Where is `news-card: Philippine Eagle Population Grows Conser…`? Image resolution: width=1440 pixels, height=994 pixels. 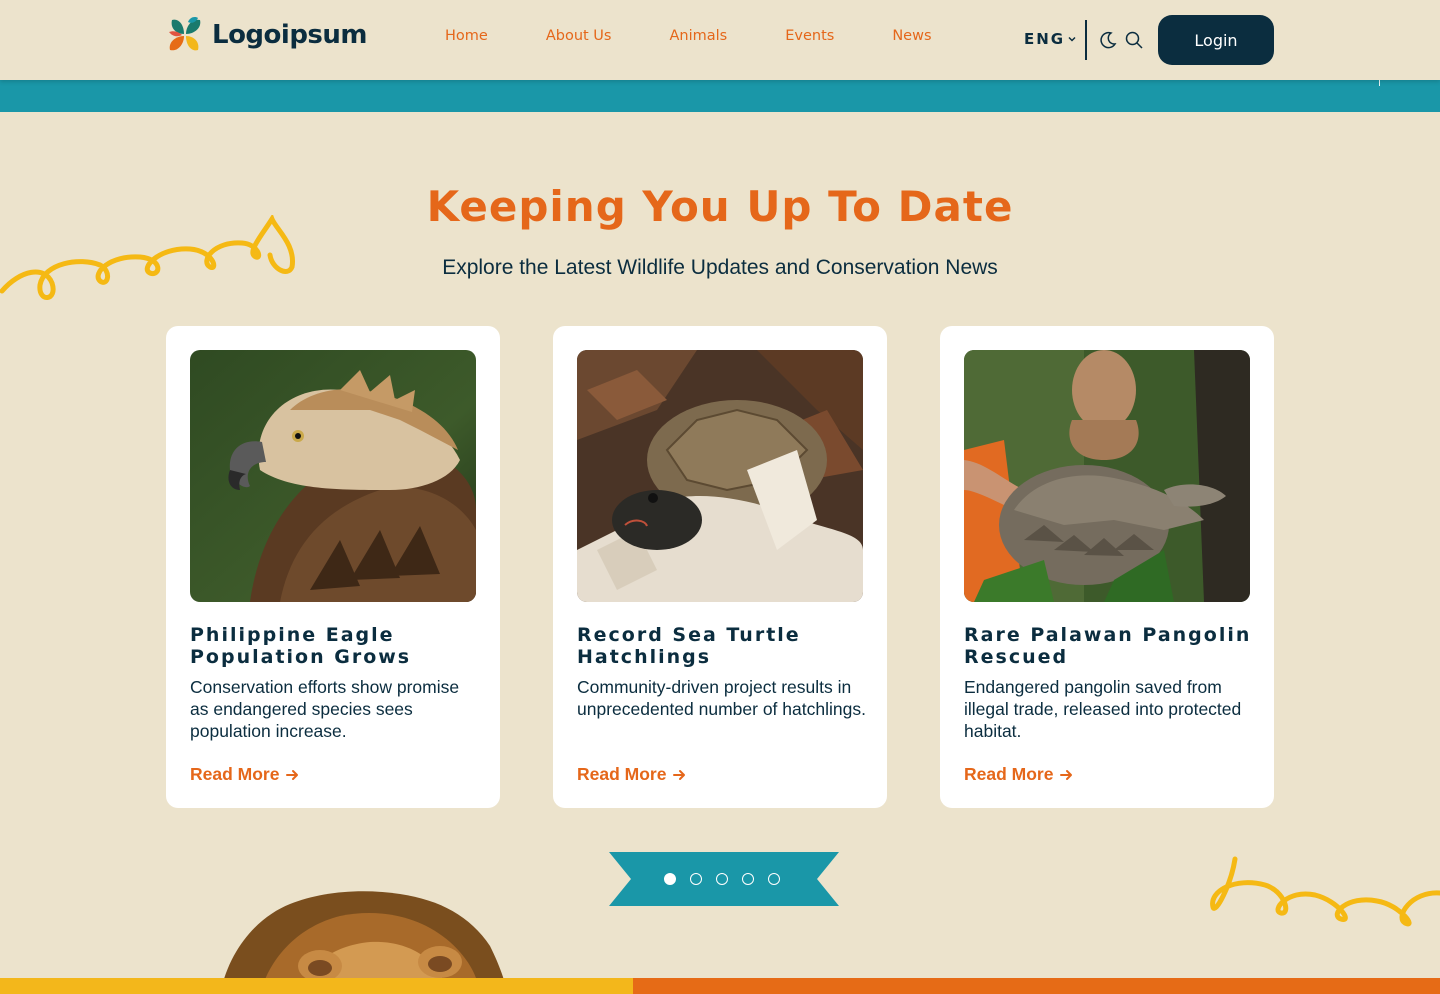
news-card: Philippine Eagle Population Grows Conser… is located at coordinates (333, 567).